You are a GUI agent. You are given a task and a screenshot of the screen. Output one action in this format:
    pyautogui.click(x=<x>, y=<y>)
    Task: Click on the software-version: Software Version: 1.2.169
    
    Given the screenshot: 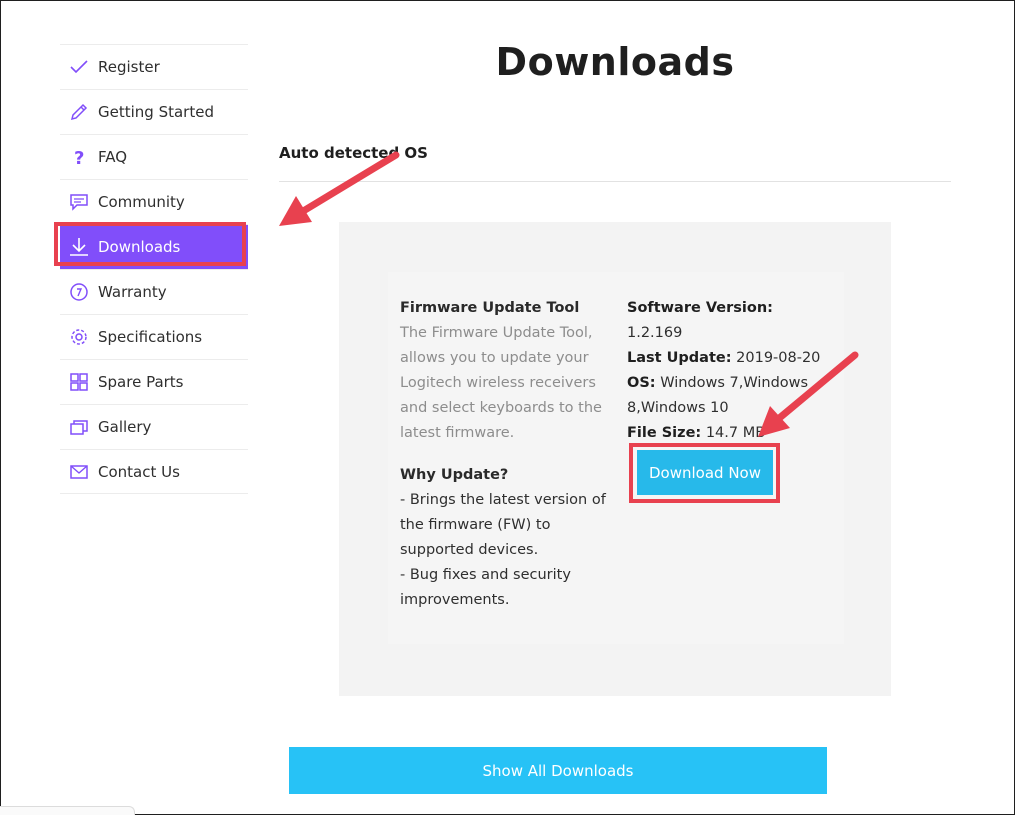 What is the action you would take?
    pyautogui.click(x=727, y=321)
    